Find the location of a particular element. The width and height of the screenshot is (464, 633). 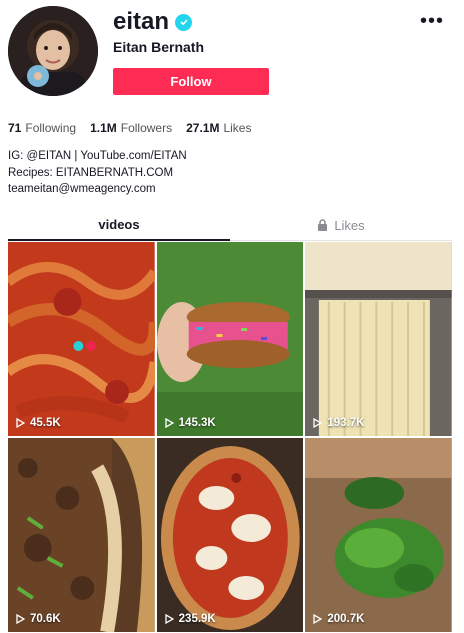

following-count: 71 is located at coordinates (15, 128).